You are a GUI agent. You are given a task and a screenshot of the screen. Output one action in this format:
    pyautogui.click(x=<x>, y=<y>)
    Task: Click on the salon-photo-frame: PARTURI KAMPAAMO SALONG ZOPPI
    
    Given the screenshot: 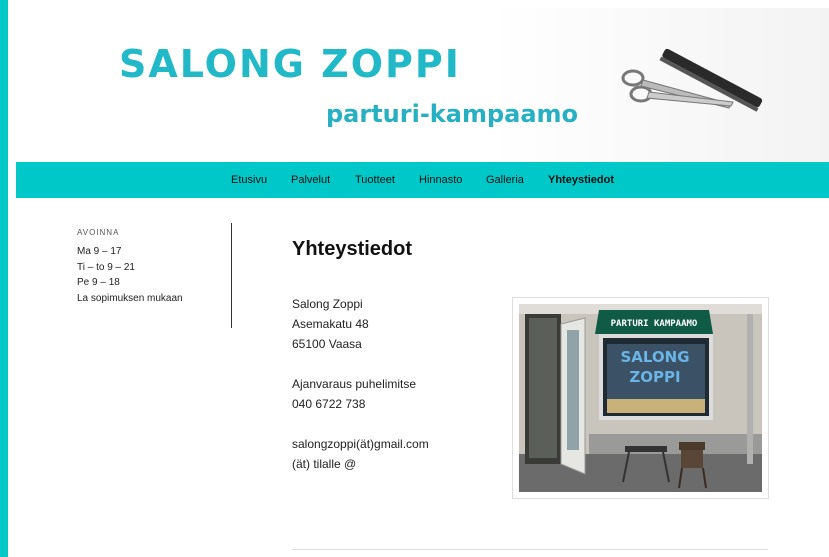 What is the action you would take?
    pyautogui.click(x=640, y=398)
    